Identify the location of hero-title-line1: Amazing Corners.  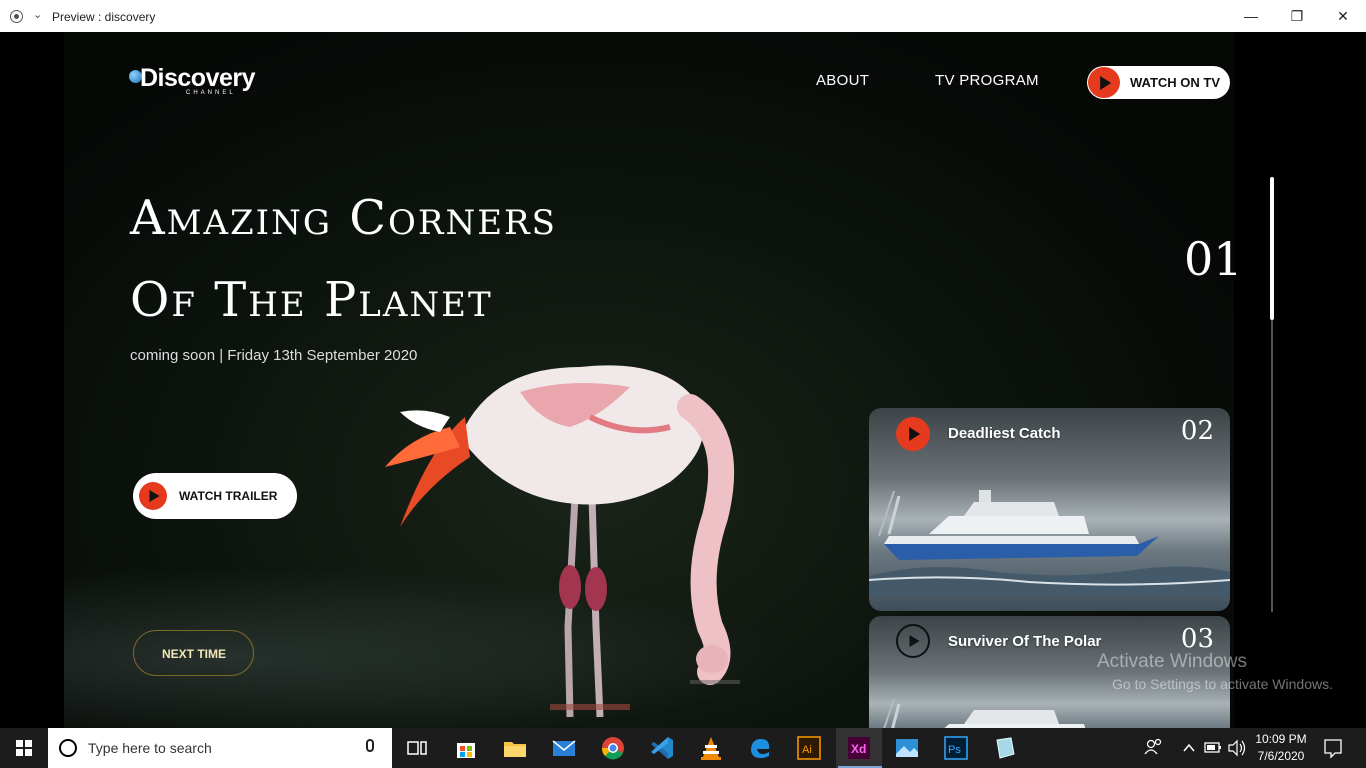
(343, 218).